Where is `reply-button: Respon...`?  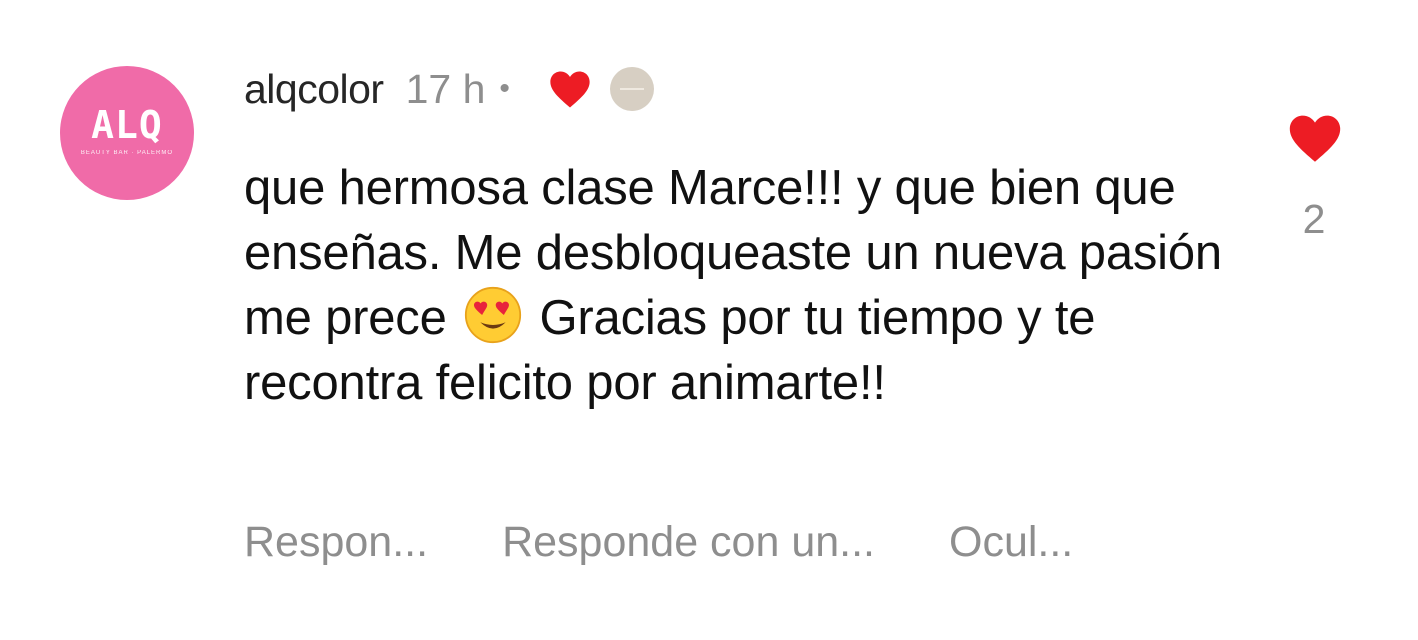 reply-button: Respon... is located at coordinates (336, 542).